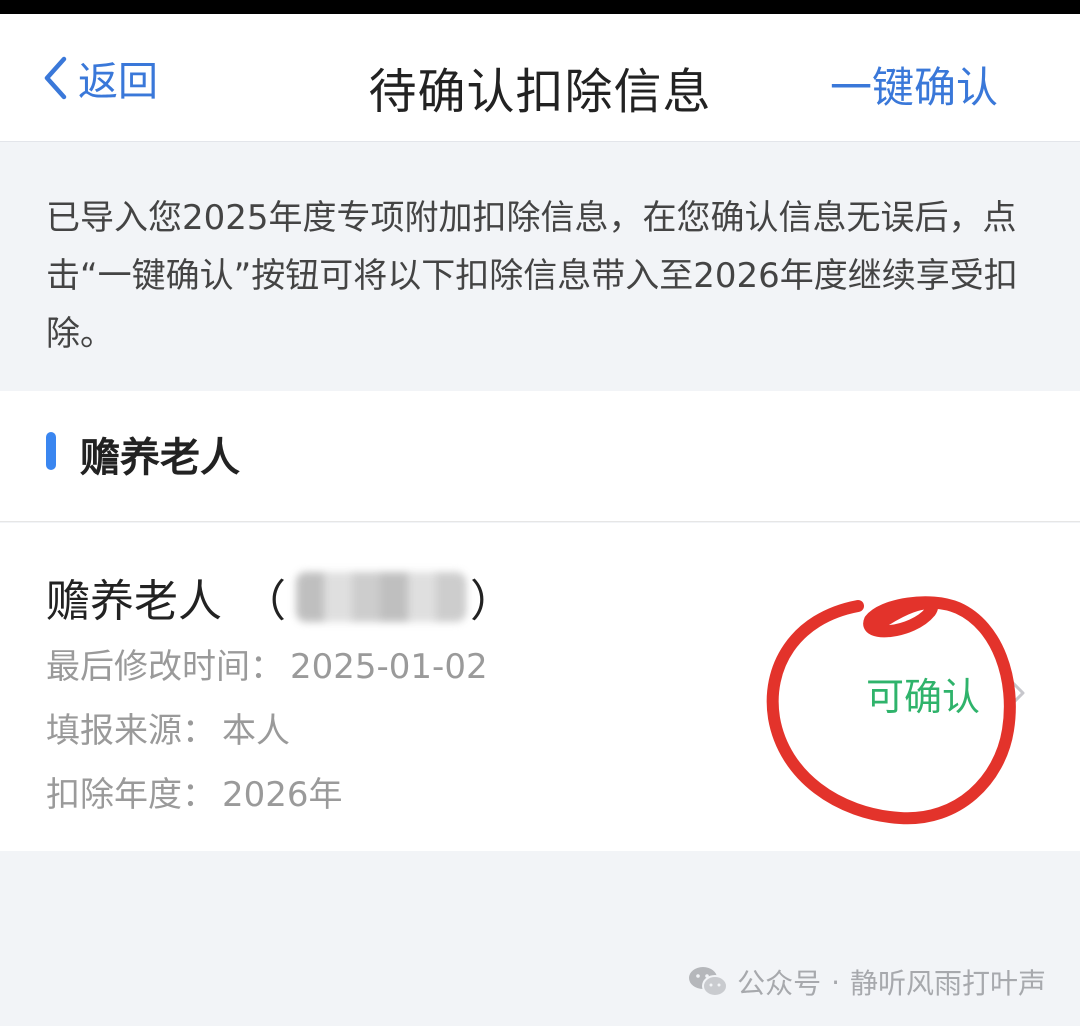 The height and width of the screenshot is (1026, 1080). What do you see at coordinates (134, 601) in the screenshot?
I see `card-title: 赡养老人` at bounding box center [134, 601].